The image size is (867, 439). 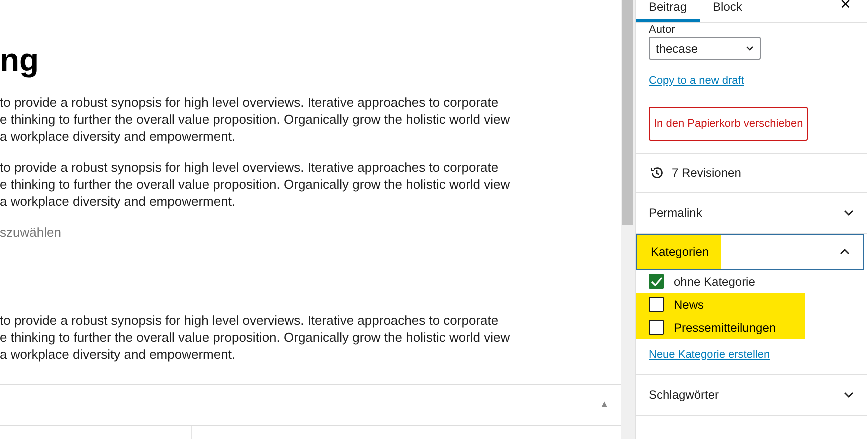 I want to click on author-select: thecase, so click(x=705, y=48).